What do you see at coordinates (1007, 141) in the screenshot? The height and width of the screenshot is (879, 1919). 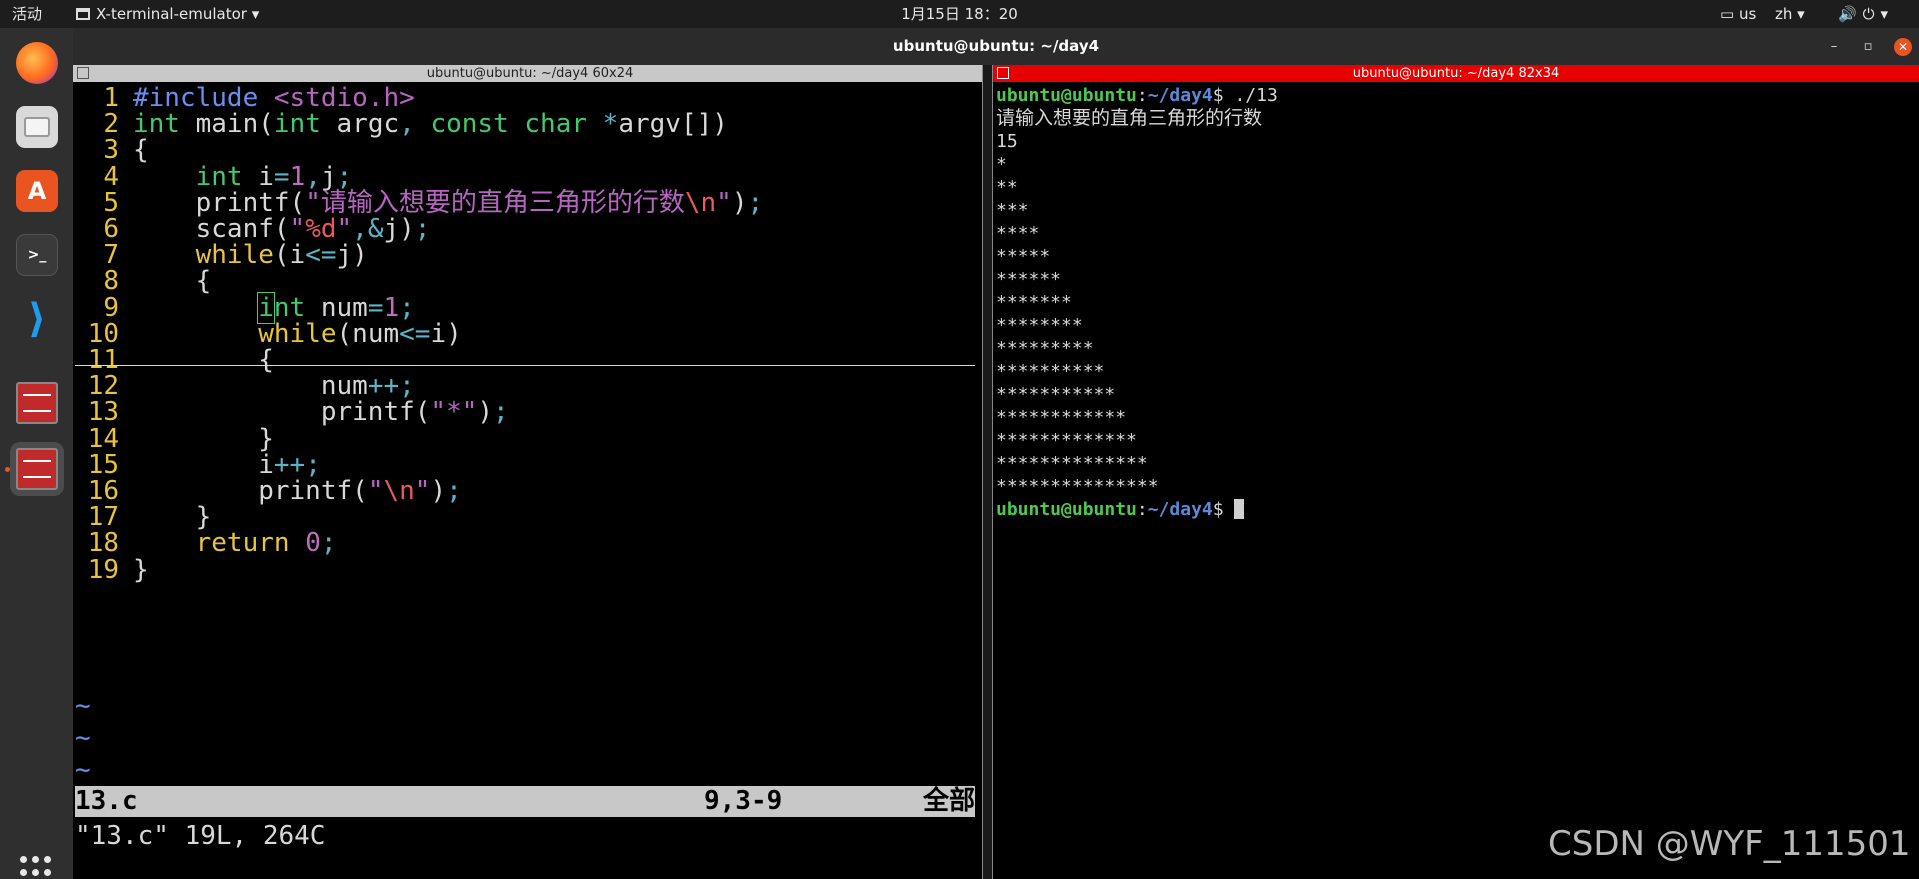 I see `output-line: 15` at bounding box center [1007, 141].